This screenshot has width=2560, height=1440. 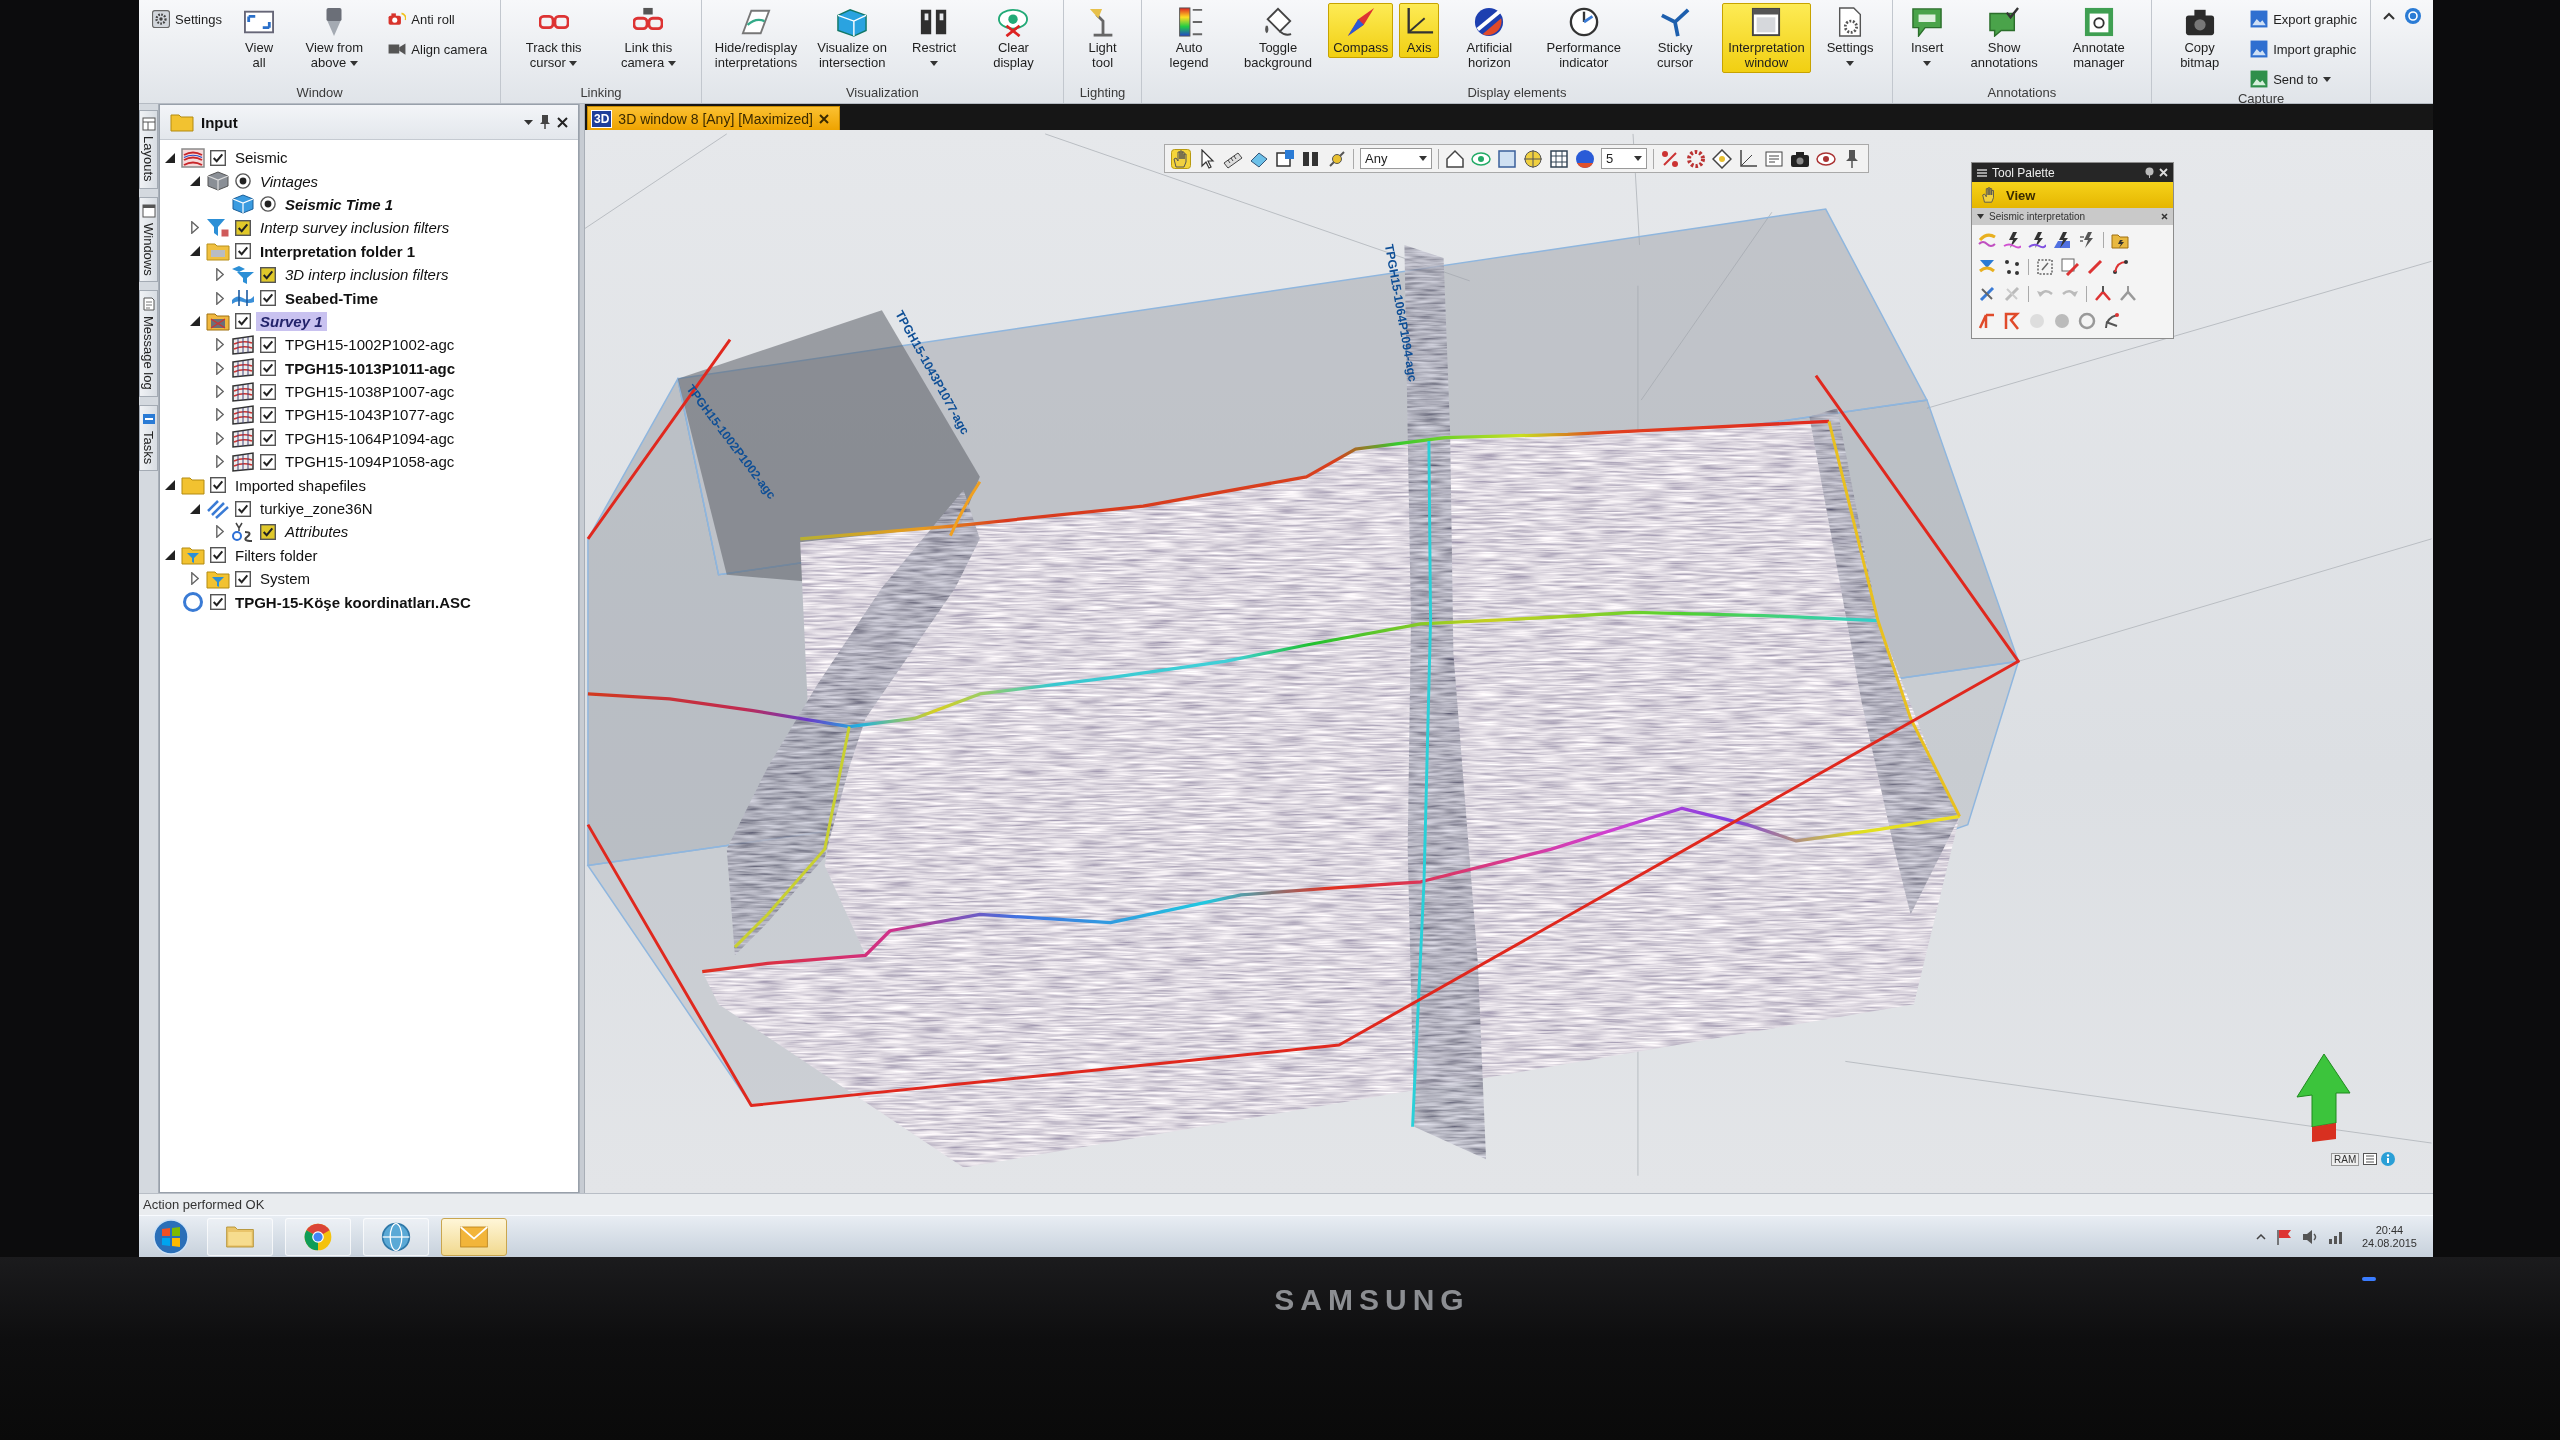 I want to click on caret-icon, so click(x=528, y=122).